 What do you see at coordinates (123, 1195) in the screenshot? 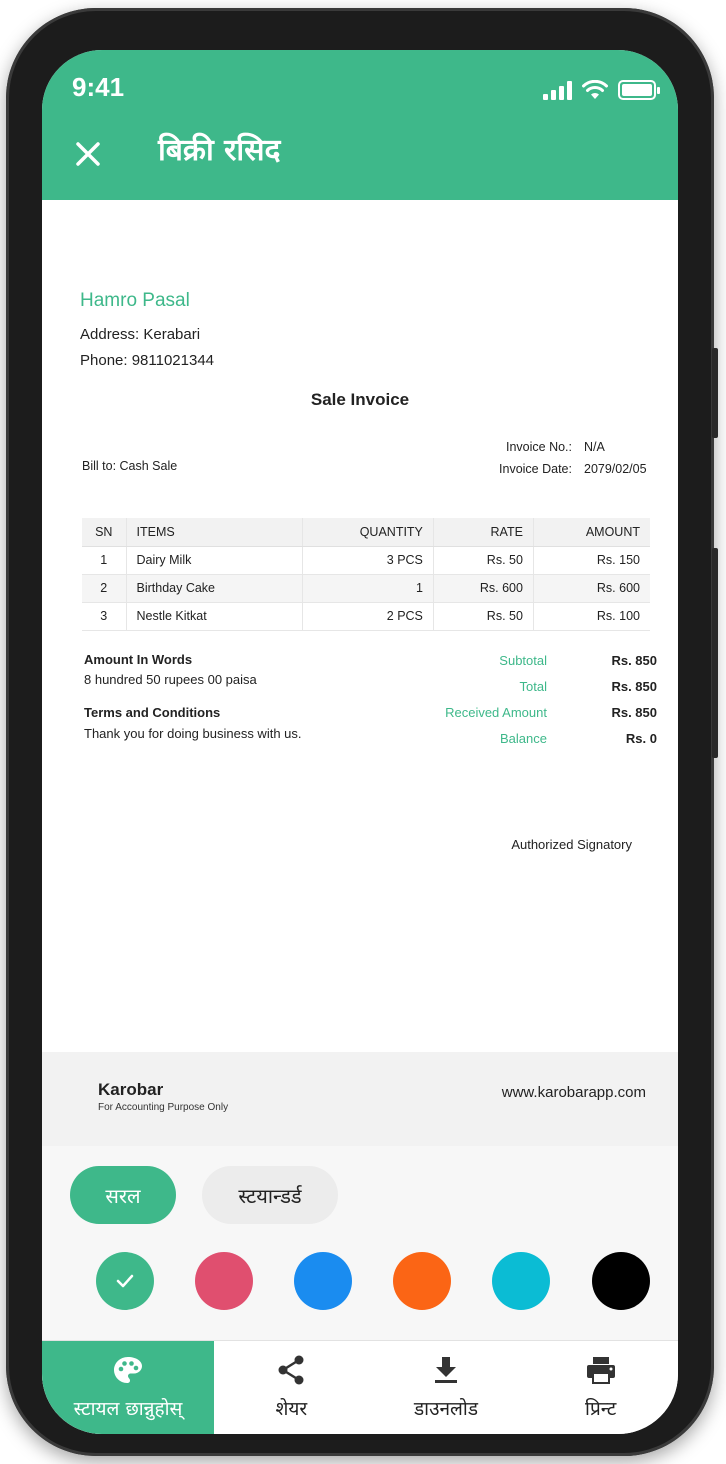
I see `style-simple-button: सरल` at bounding box center [123, 1195].